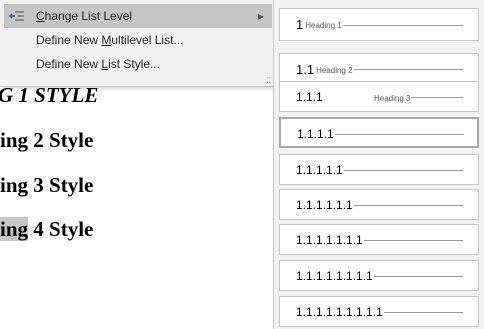 This screenshot has height=329, width=484. I want to click on level-number: 1.1.1, so click(309, 97).